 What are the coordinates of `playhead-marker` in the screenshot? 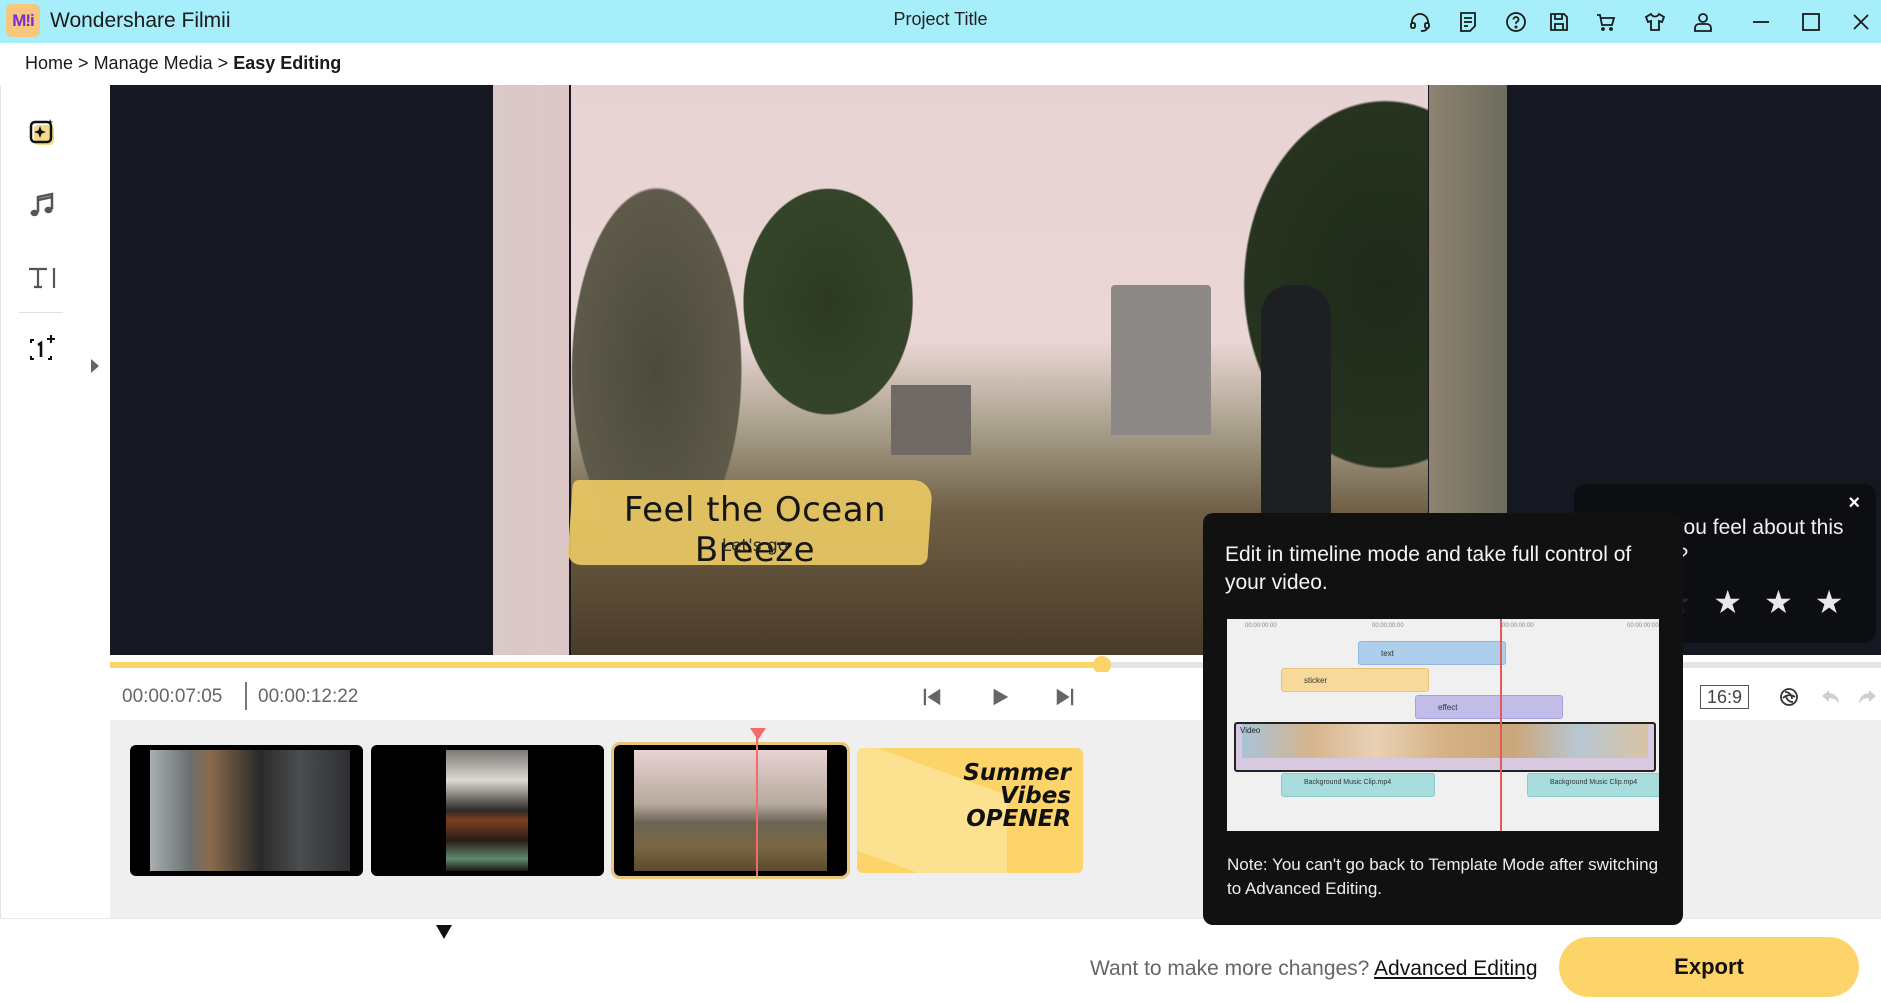 It's located at (758, 734).